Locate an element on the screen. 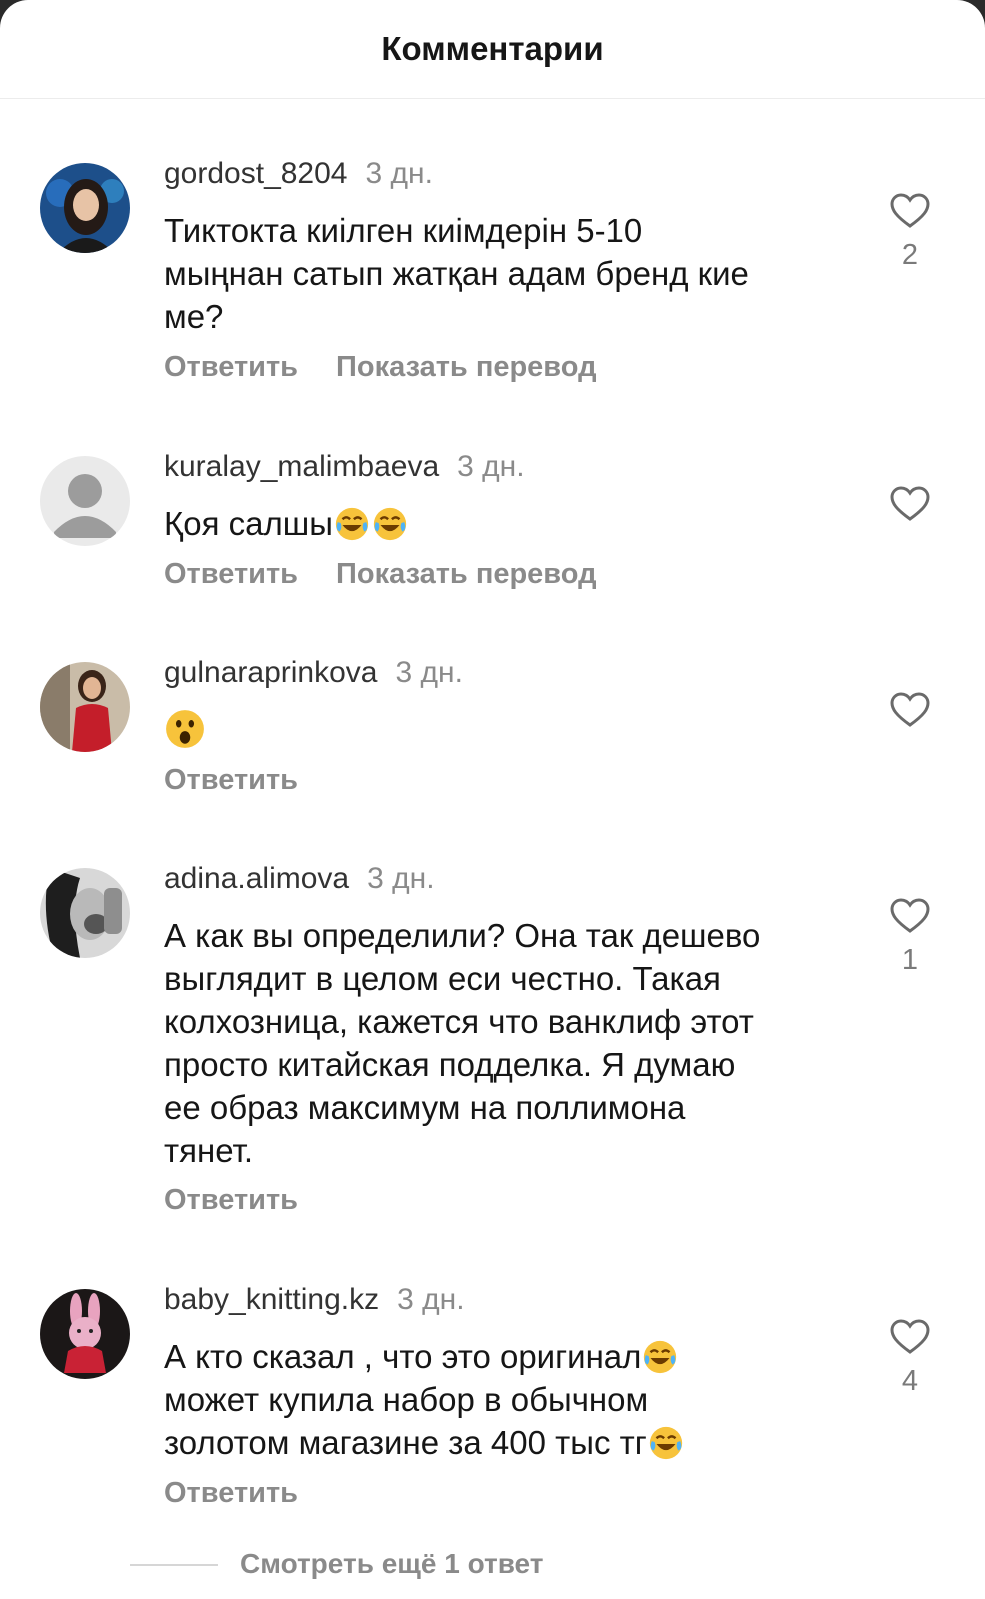 The height and width of the screenshot is (1599, 985). like-button: 1 is located at coordinates (910, 937).